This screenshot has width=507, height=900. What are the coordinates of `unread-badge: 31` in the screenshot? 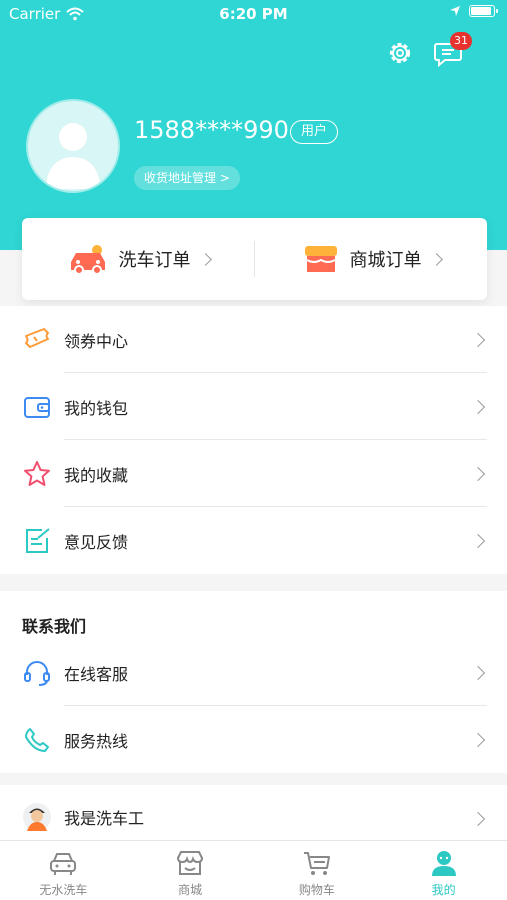 It's located at (461, 41).